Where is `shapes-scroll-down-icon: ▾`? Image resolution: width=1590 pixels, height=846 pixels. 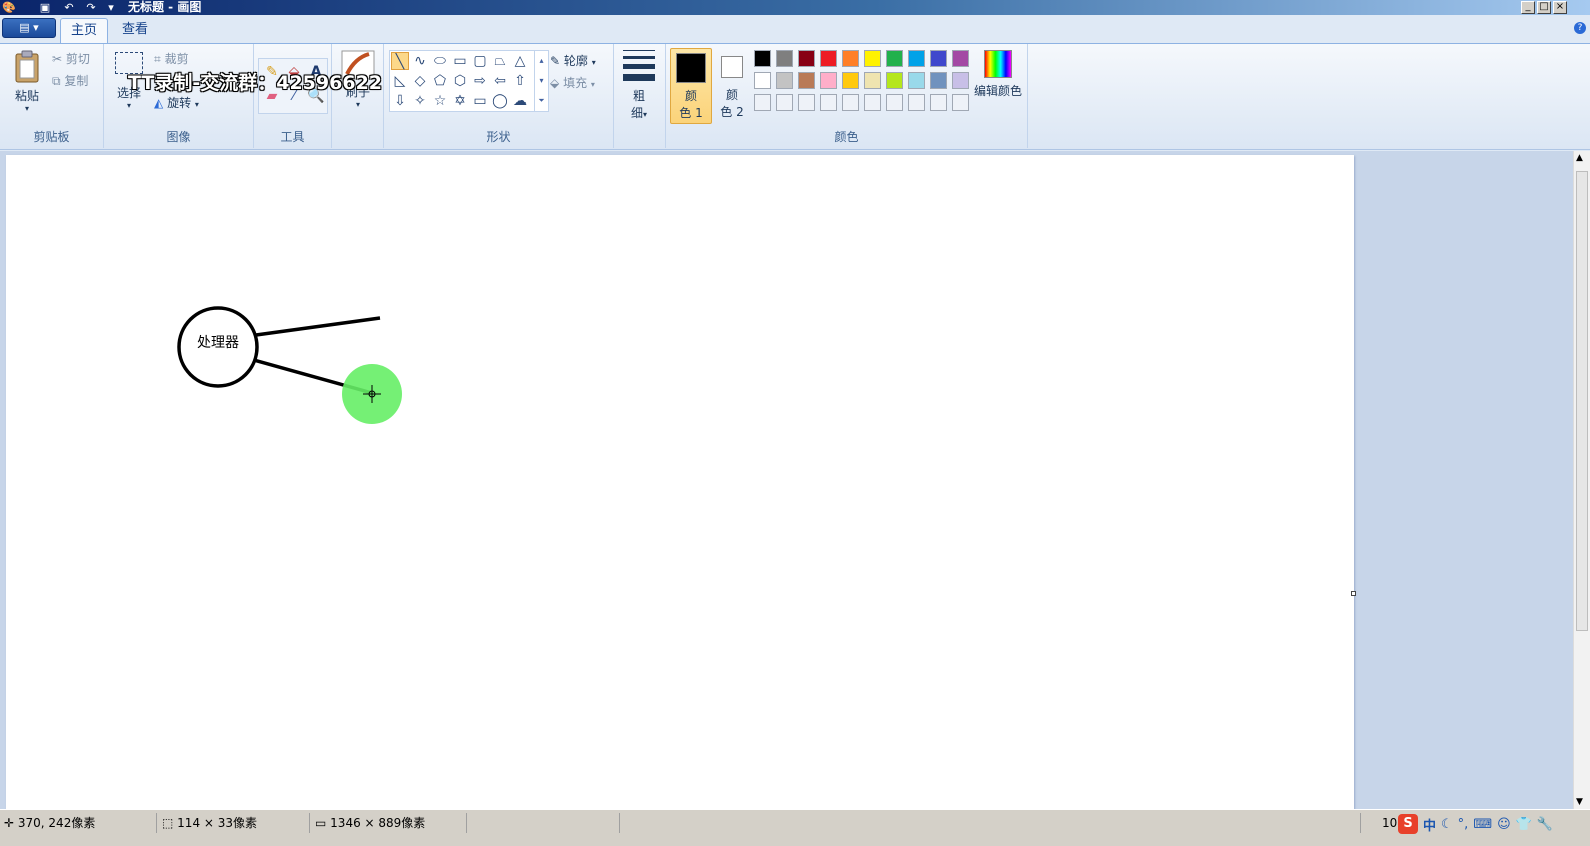 shapes-scroll-down-icon: ▾ is located at coordinates (541, 81).